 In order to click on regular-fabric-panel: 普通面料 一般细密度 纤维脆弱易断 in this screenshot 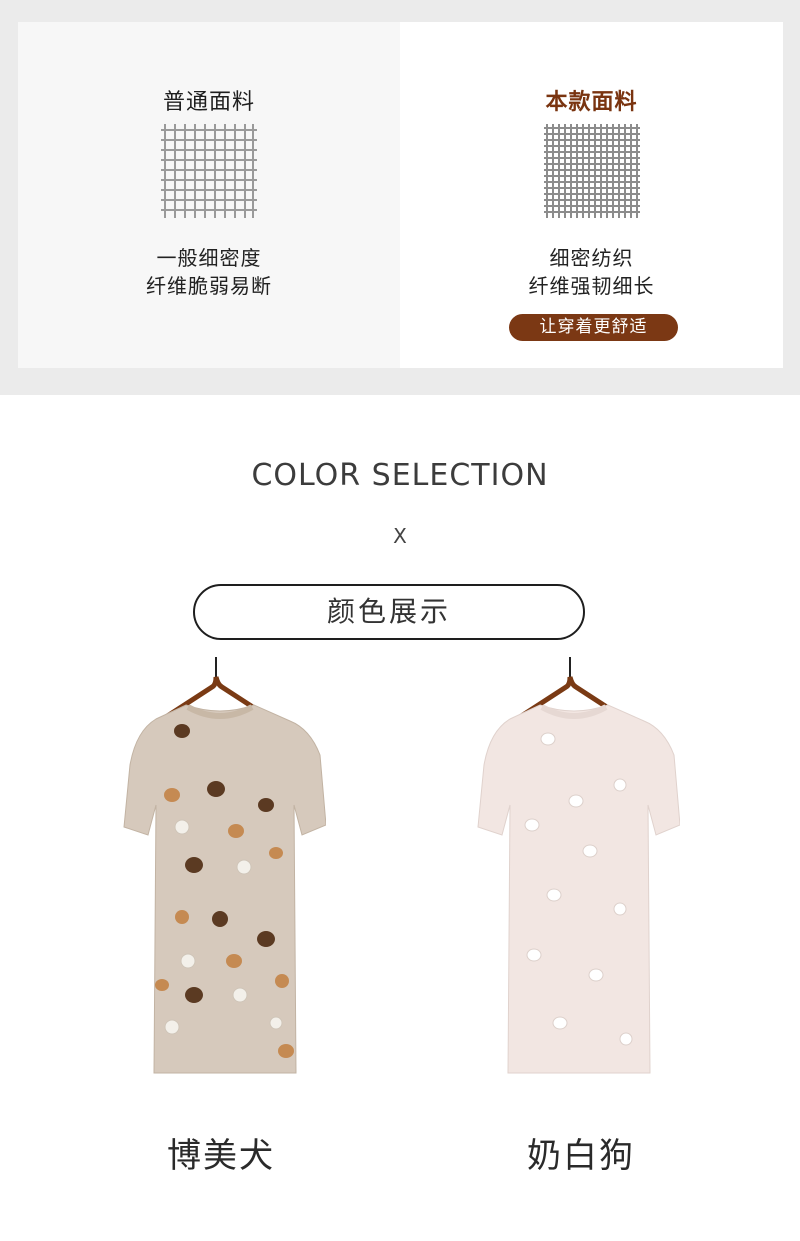, I will do `click(209, 195)`.